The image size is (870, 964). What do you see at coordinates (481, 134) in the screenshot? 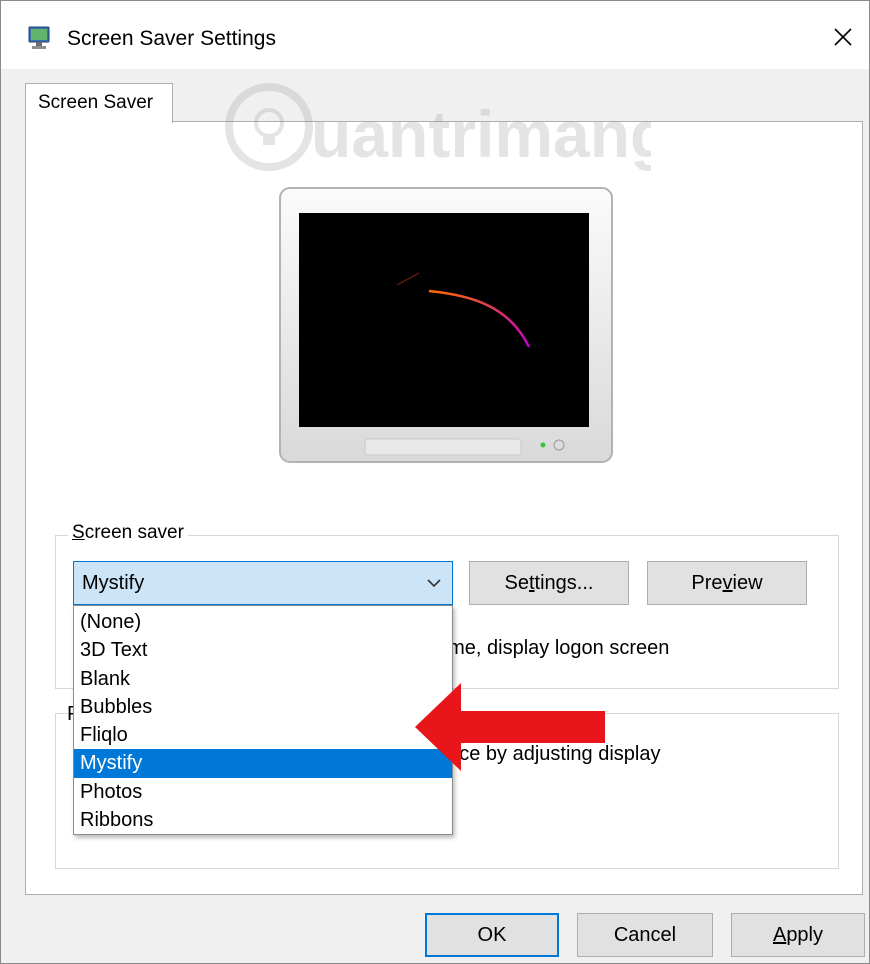
I see `watermark-text: uantrimang` at bounding box center [481, 134].